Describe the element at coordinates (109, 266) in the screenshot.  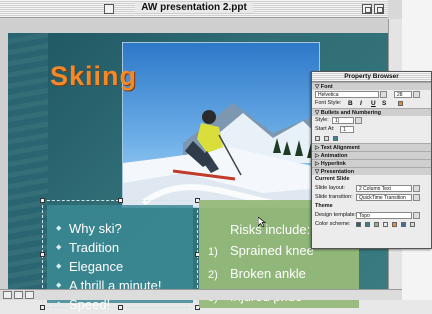
I see `list-item: Elegance` at that location.